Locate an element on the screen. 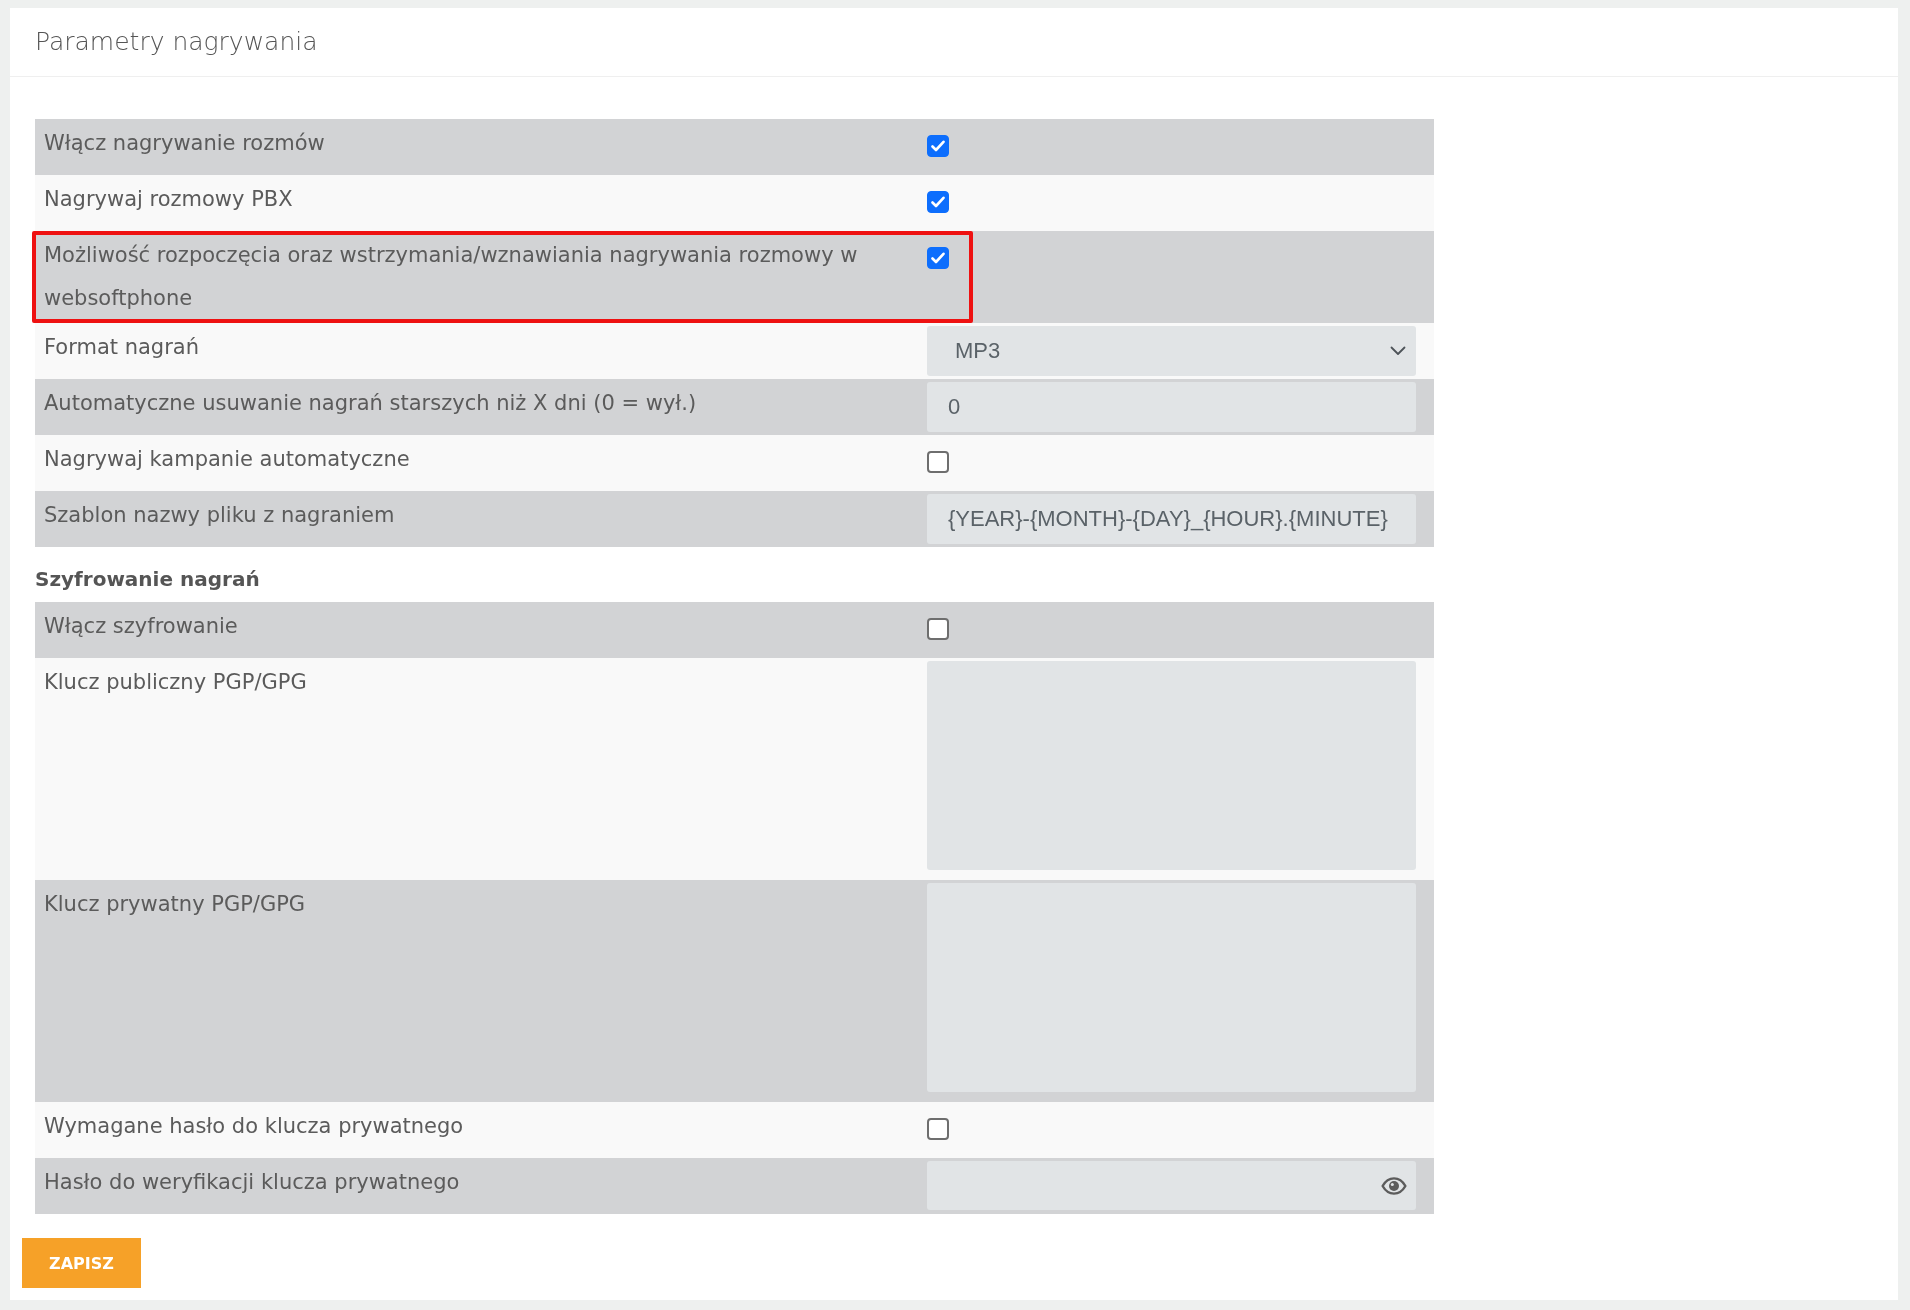 Image resolution: width=1910 pixels, height=1310 pixels. password-field is located at coordinates (1171, 1185).